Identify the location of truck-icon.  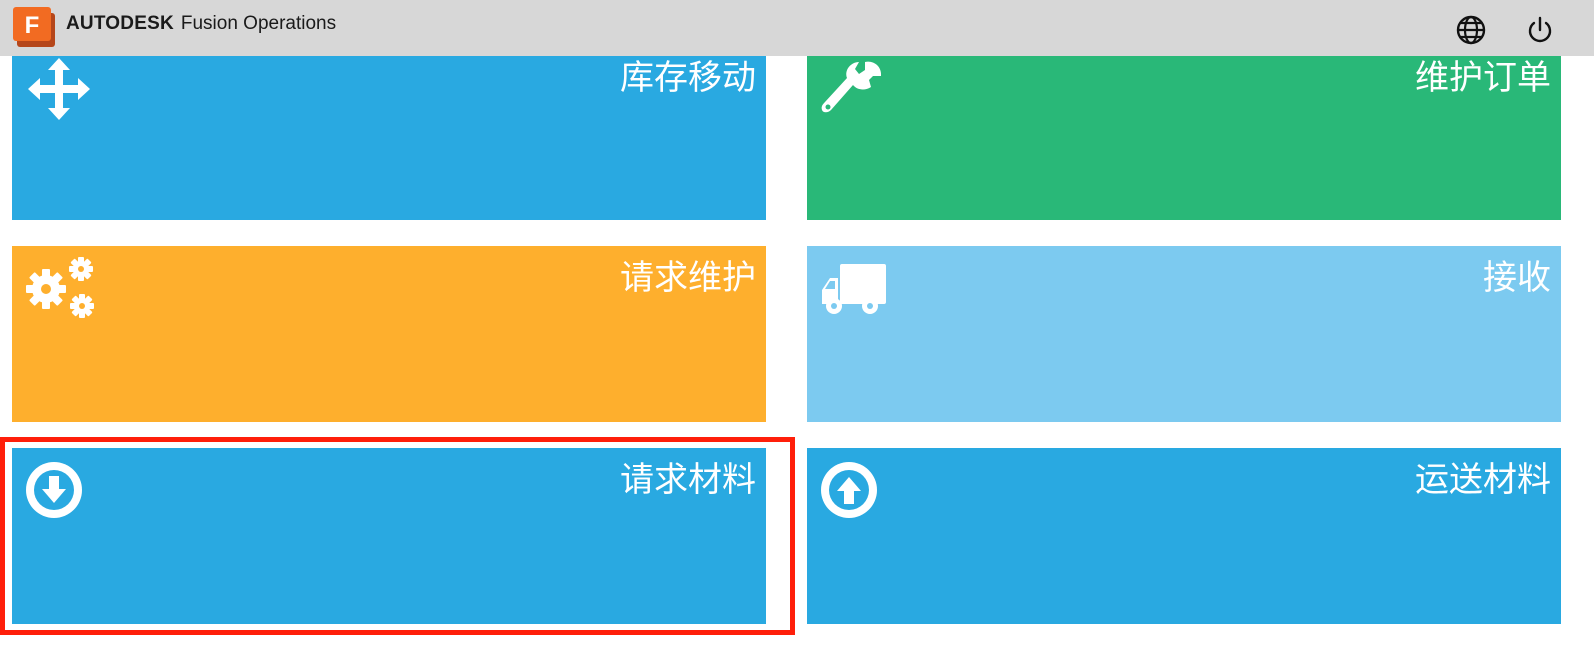
(854, 289).